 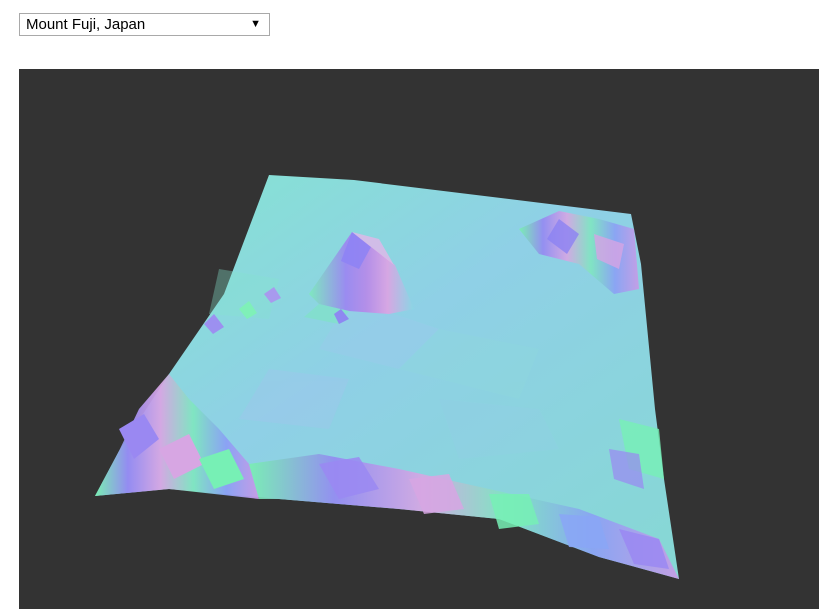 What do you see at coordinates (86, 24) in the screenshot?
I see `location-select-value: Mount Fuji, Japan` at bounding box center [86, 24].